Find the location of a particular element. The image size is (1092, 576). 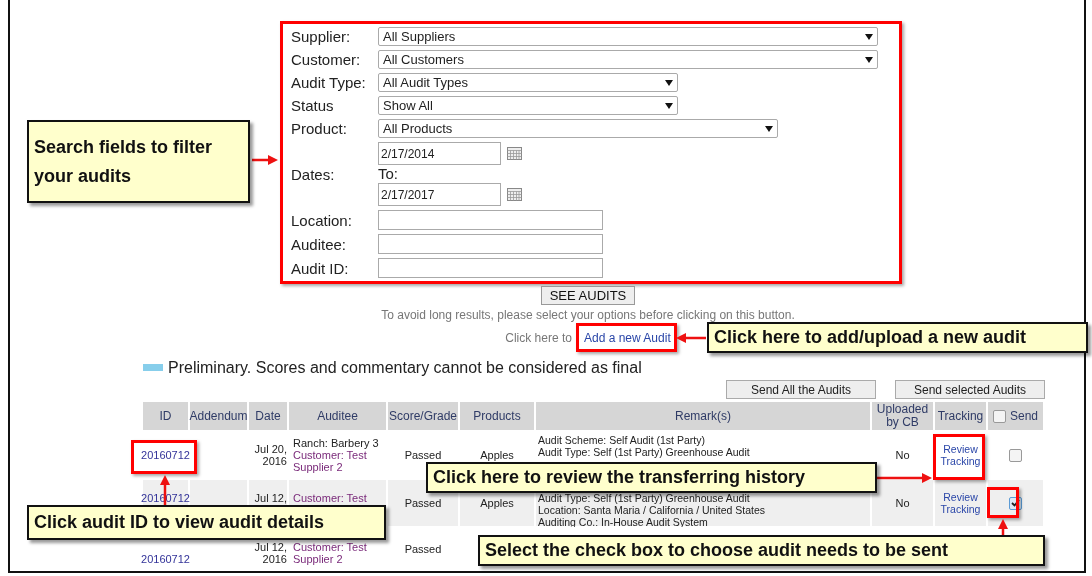

remark-line: Location: Santa Maria / California / United States is located at coordinates (652, 510).